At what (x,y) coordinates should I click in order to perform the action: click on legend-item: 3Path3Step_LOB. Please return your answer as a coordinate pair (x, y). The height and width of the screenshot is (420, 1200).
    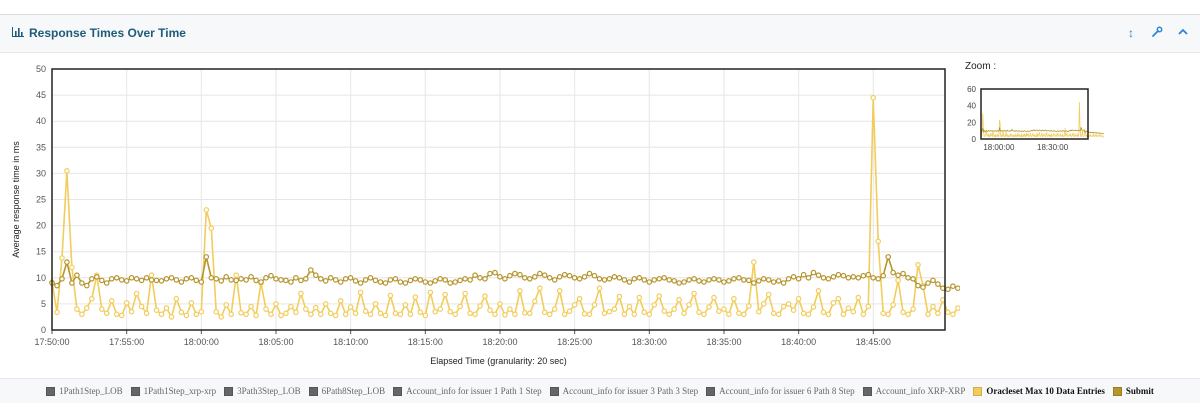
    Looking at the image, I should click on (262, 391).